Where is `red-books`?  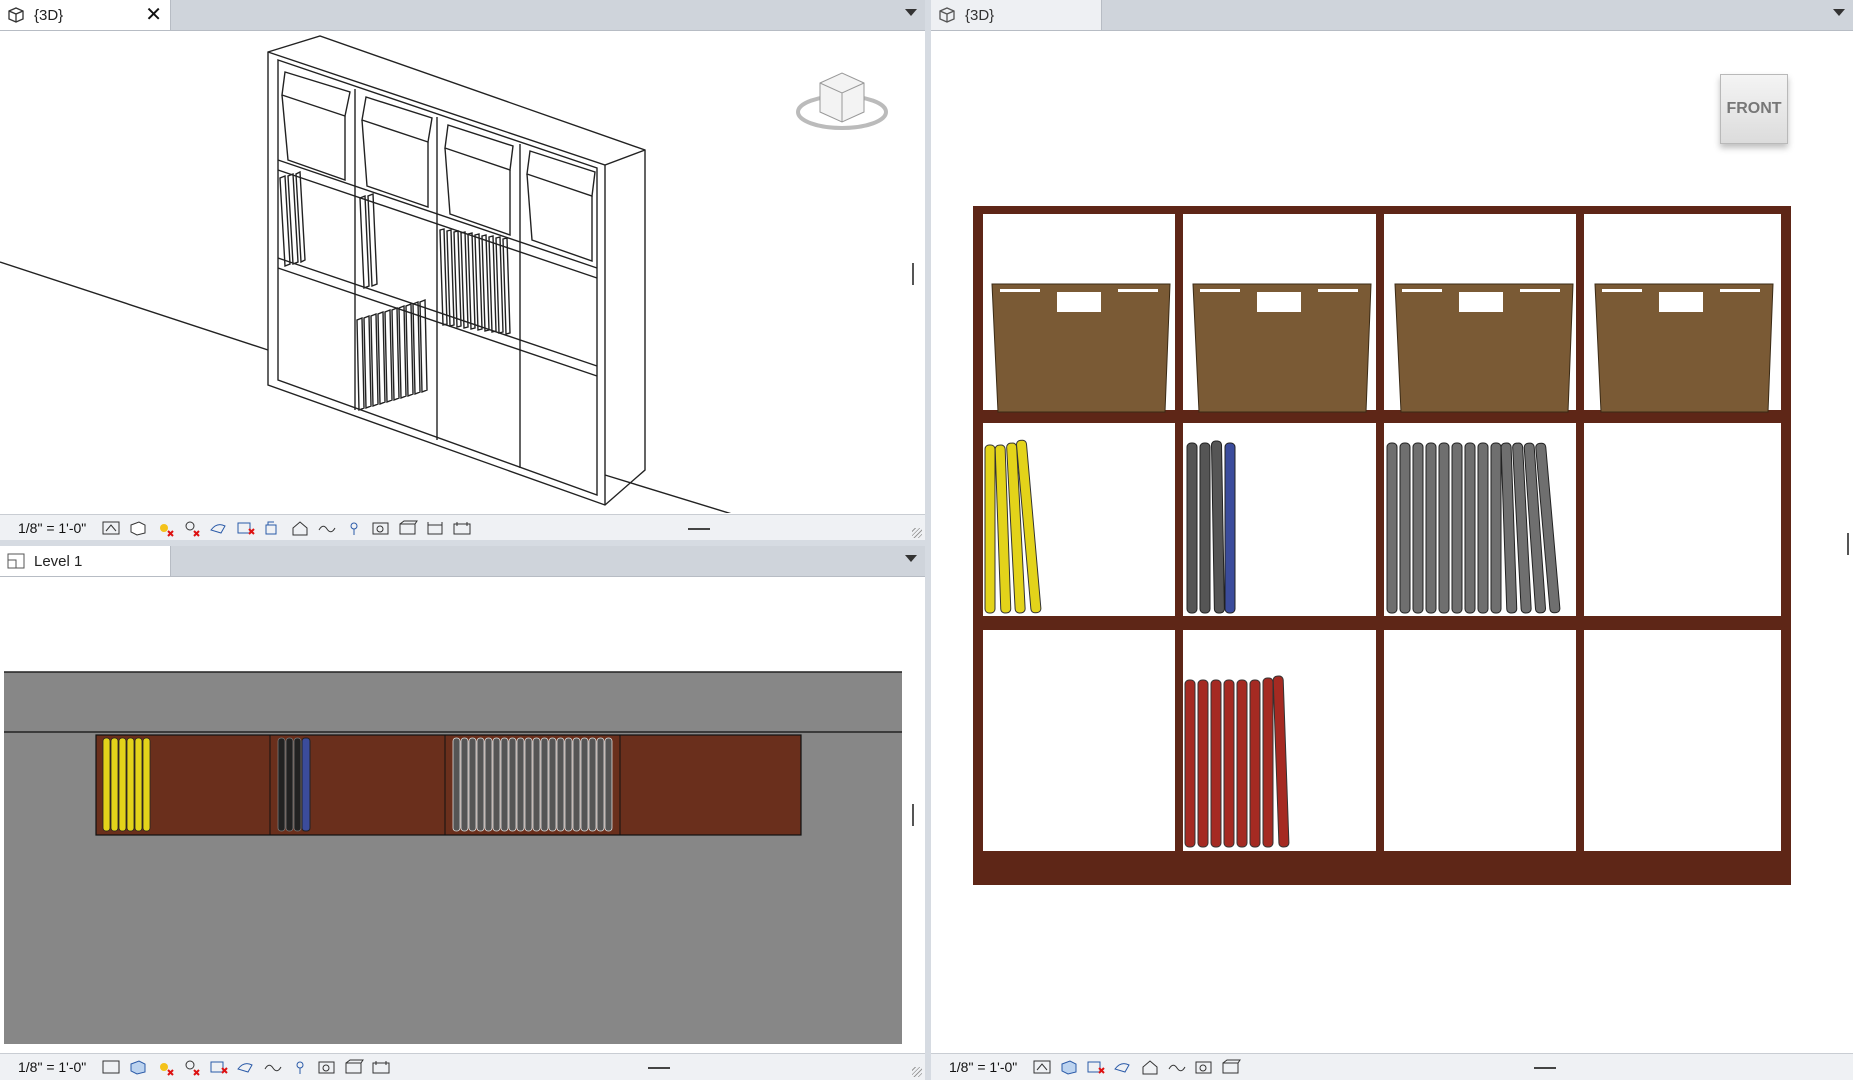 red-books is located at coordinates (1237, 761).